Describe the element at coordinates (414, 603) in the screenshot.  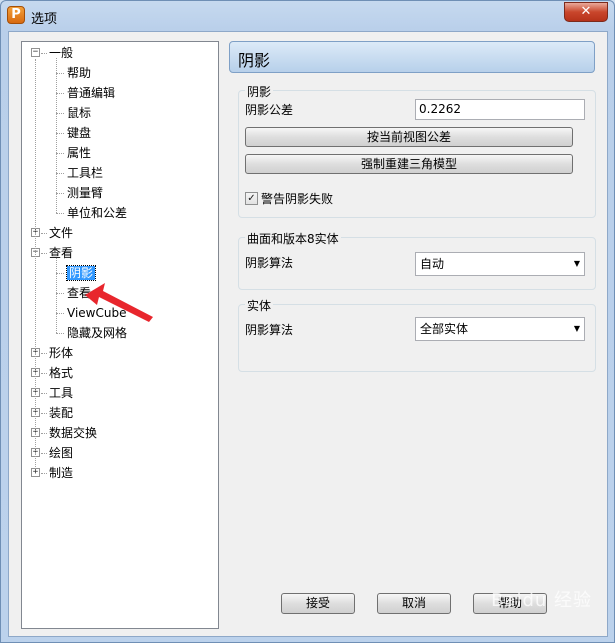
I see `cancel-button: 取消` at that location.